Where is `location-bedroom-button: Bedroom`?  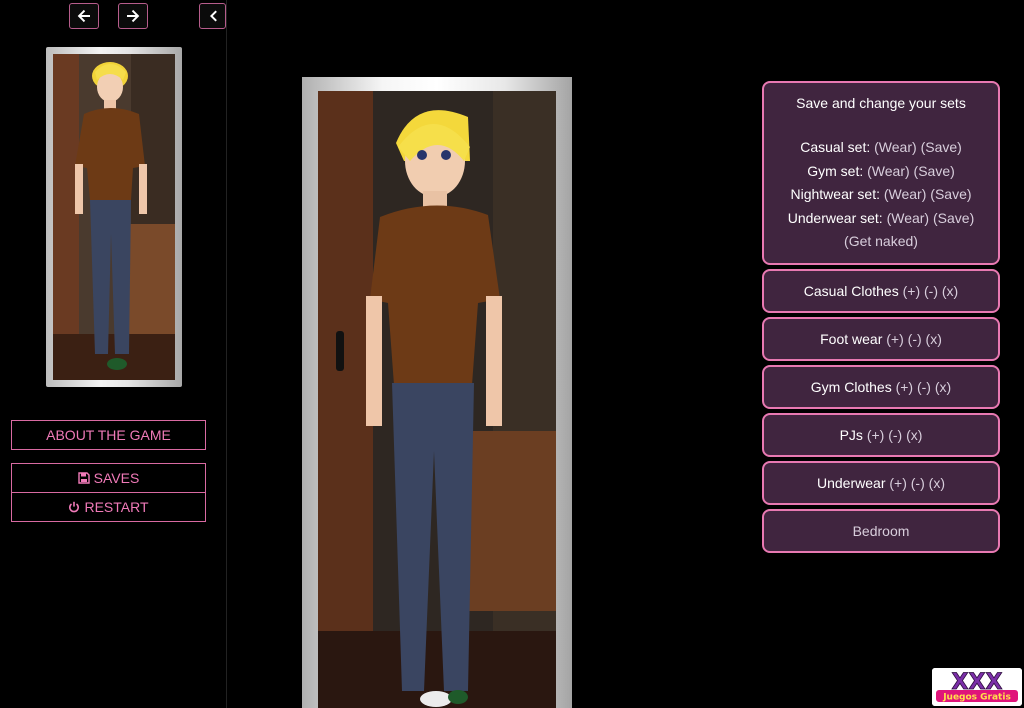 location-bedroom-button: Bedroom is located at coordinates (881, 531).